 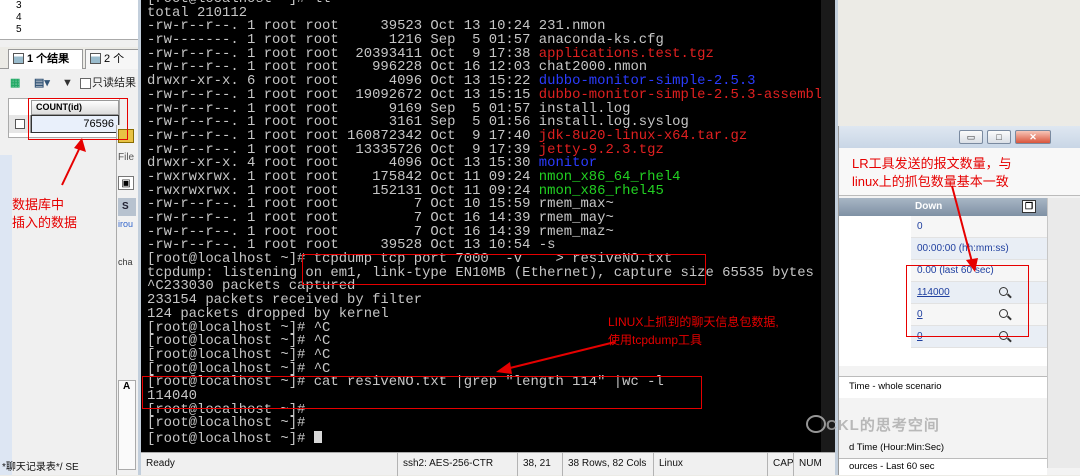 What do you see at coordinates (45, 213) in the screenshot?
I see `annotation-db-note: 数据库中 插入的数据` at bounding box center [45, 213].